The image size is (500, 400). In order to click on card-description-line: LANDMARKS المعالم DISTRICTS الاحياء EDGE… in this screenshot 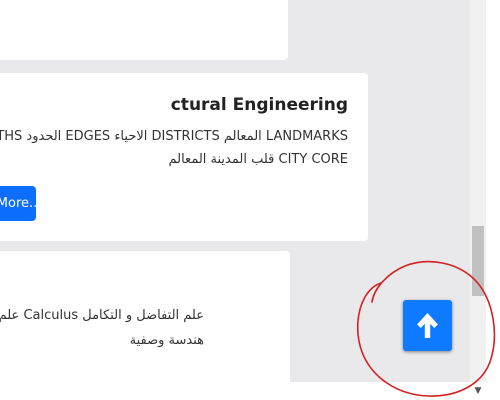, I will do `click(174, 136)`.